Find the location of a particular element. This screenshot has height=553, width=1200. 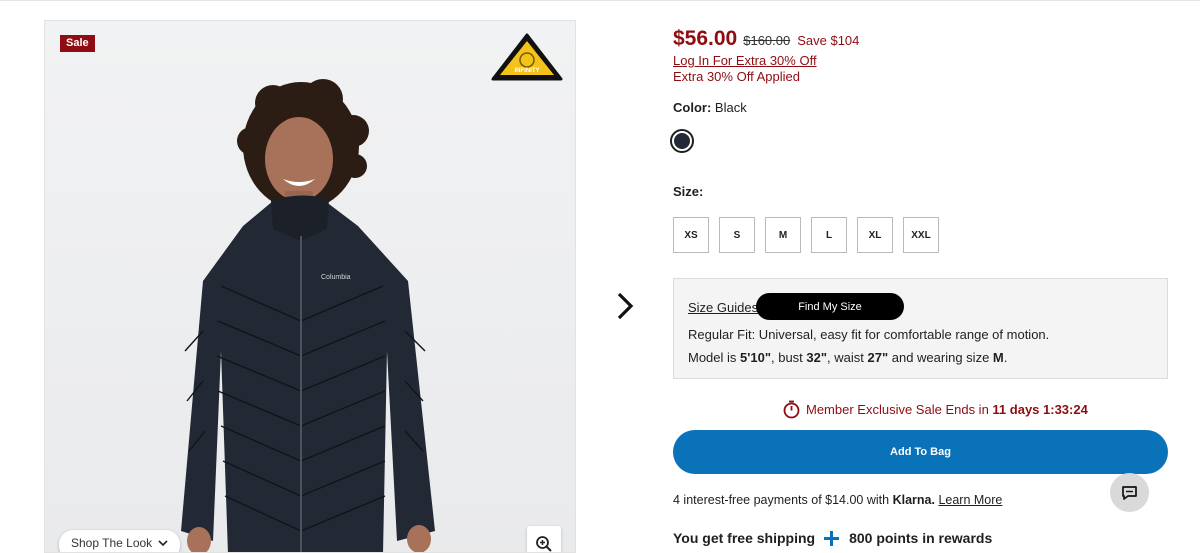

klarna-brand: Klarna. is located at coordinates (913, 500).